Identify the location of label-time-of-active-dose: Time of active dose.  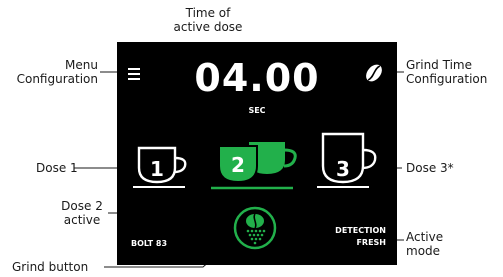
(208, 20).